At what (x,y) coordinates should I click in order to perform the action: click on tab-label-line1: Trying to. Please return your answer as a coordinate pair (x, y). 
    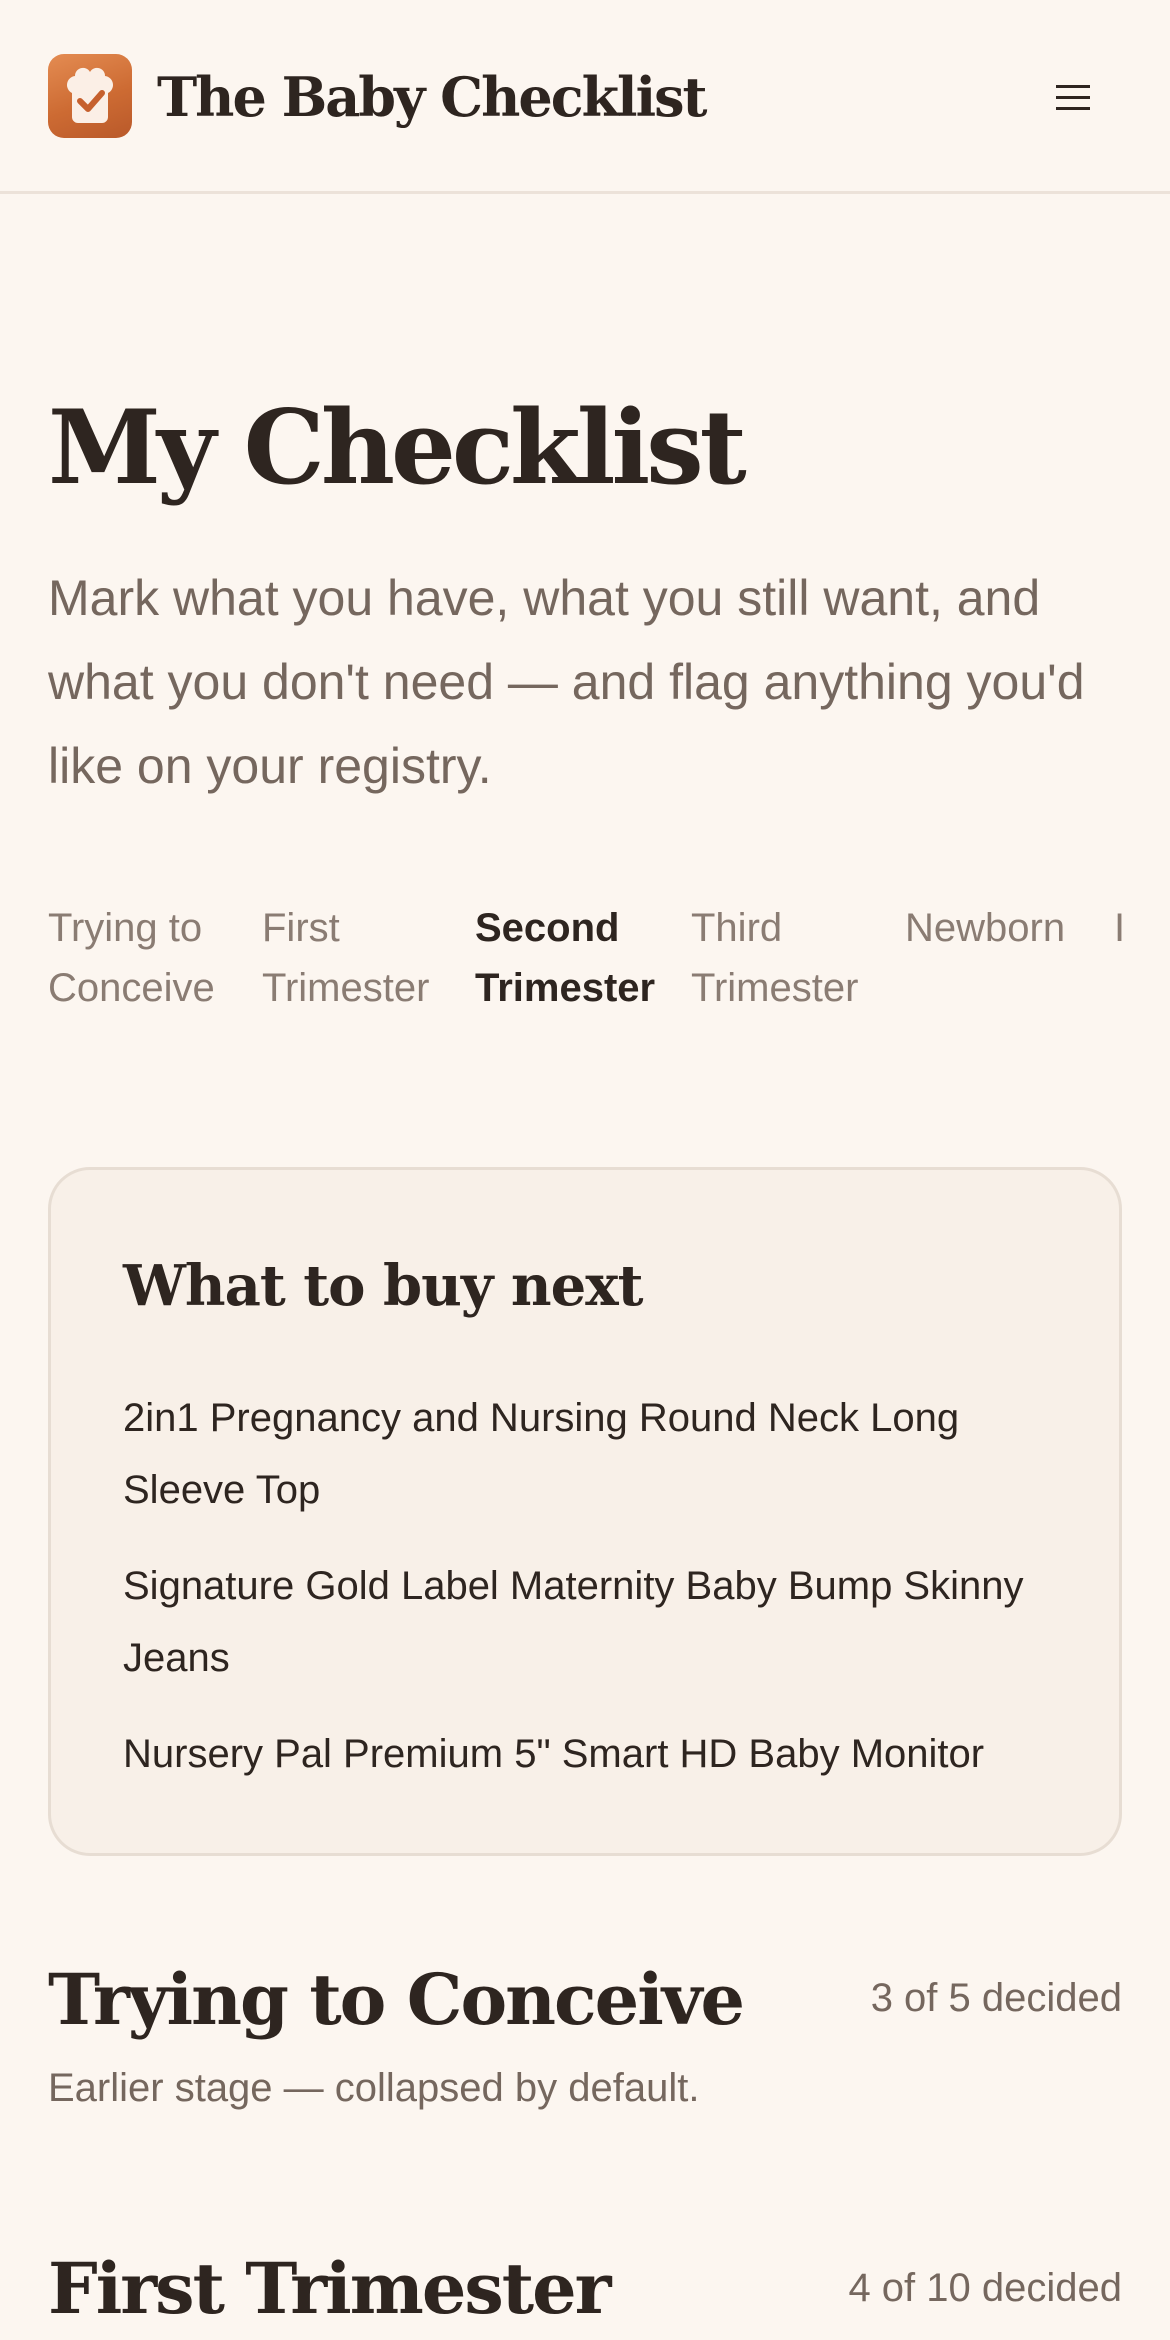
    Looking at the image, I should click on (125, 928).